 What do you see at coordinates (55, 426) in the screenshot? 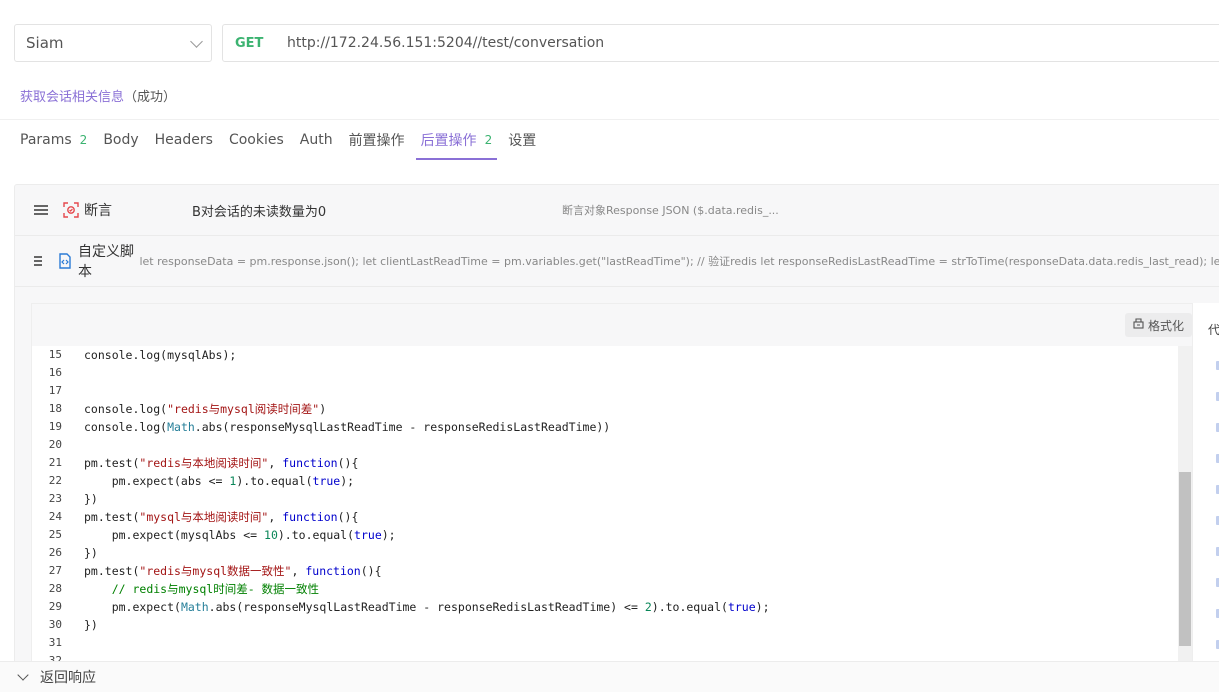
I see `line-number: 19` at bounding box center [55, 426].